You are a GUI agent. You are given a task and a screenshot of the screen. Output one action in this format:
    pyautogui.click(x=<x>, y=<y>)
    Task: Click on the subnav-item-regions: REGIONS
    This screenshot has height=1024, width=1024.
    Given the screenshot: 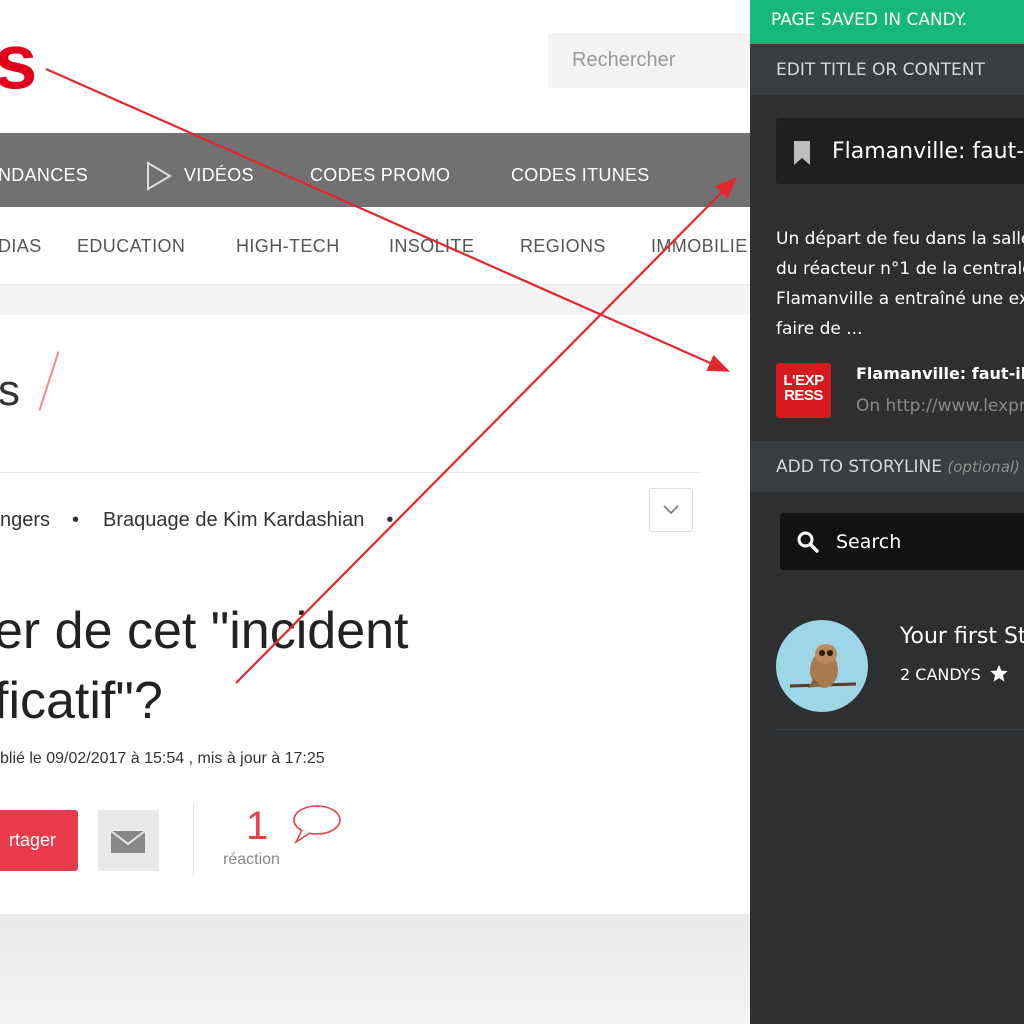 What is the action you would take?
    pyautogui.click(x=563, y=245)
    